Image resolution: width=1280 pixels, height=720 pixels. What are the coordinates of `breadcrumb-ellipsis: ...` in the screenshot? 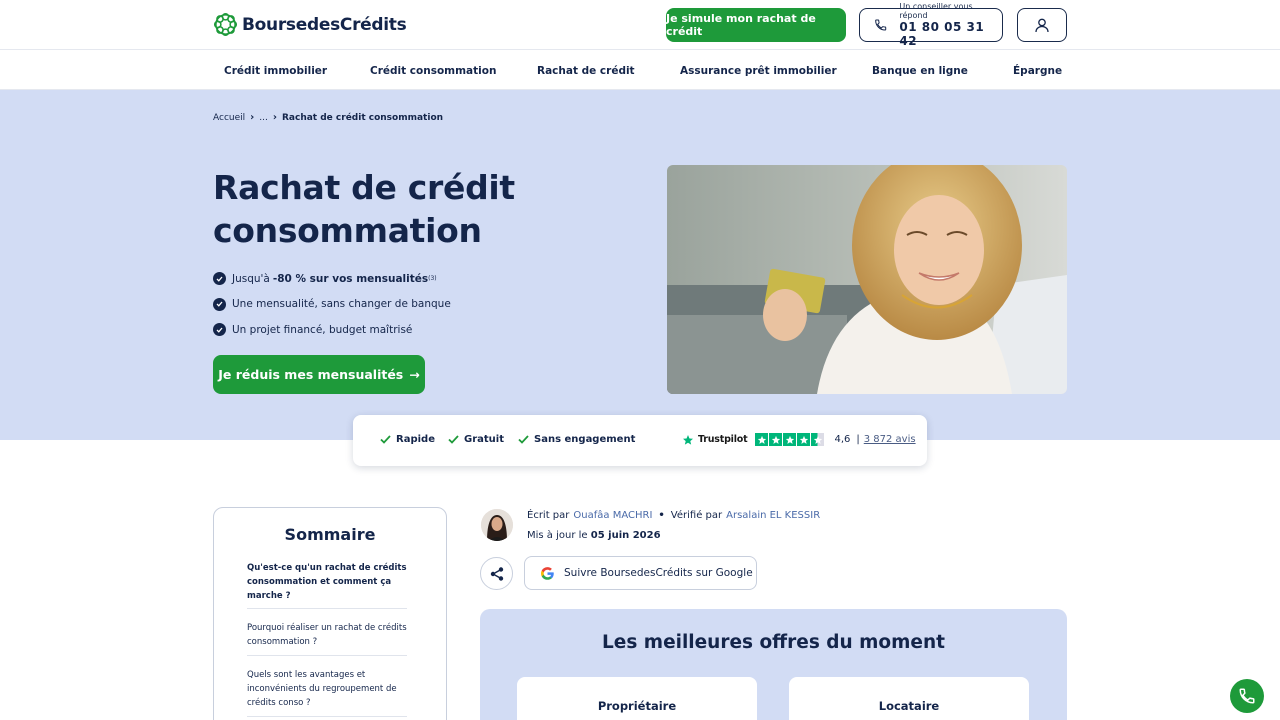 It's located at (263, 118).